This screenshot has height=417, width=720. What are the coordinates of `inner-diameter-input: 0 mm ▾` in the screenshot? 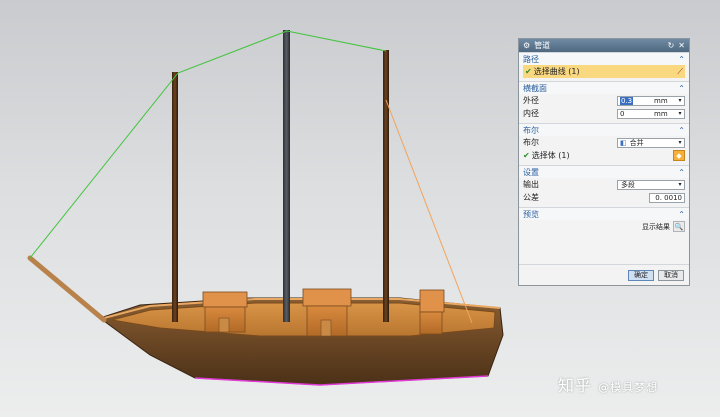 It's located at (651, 113).